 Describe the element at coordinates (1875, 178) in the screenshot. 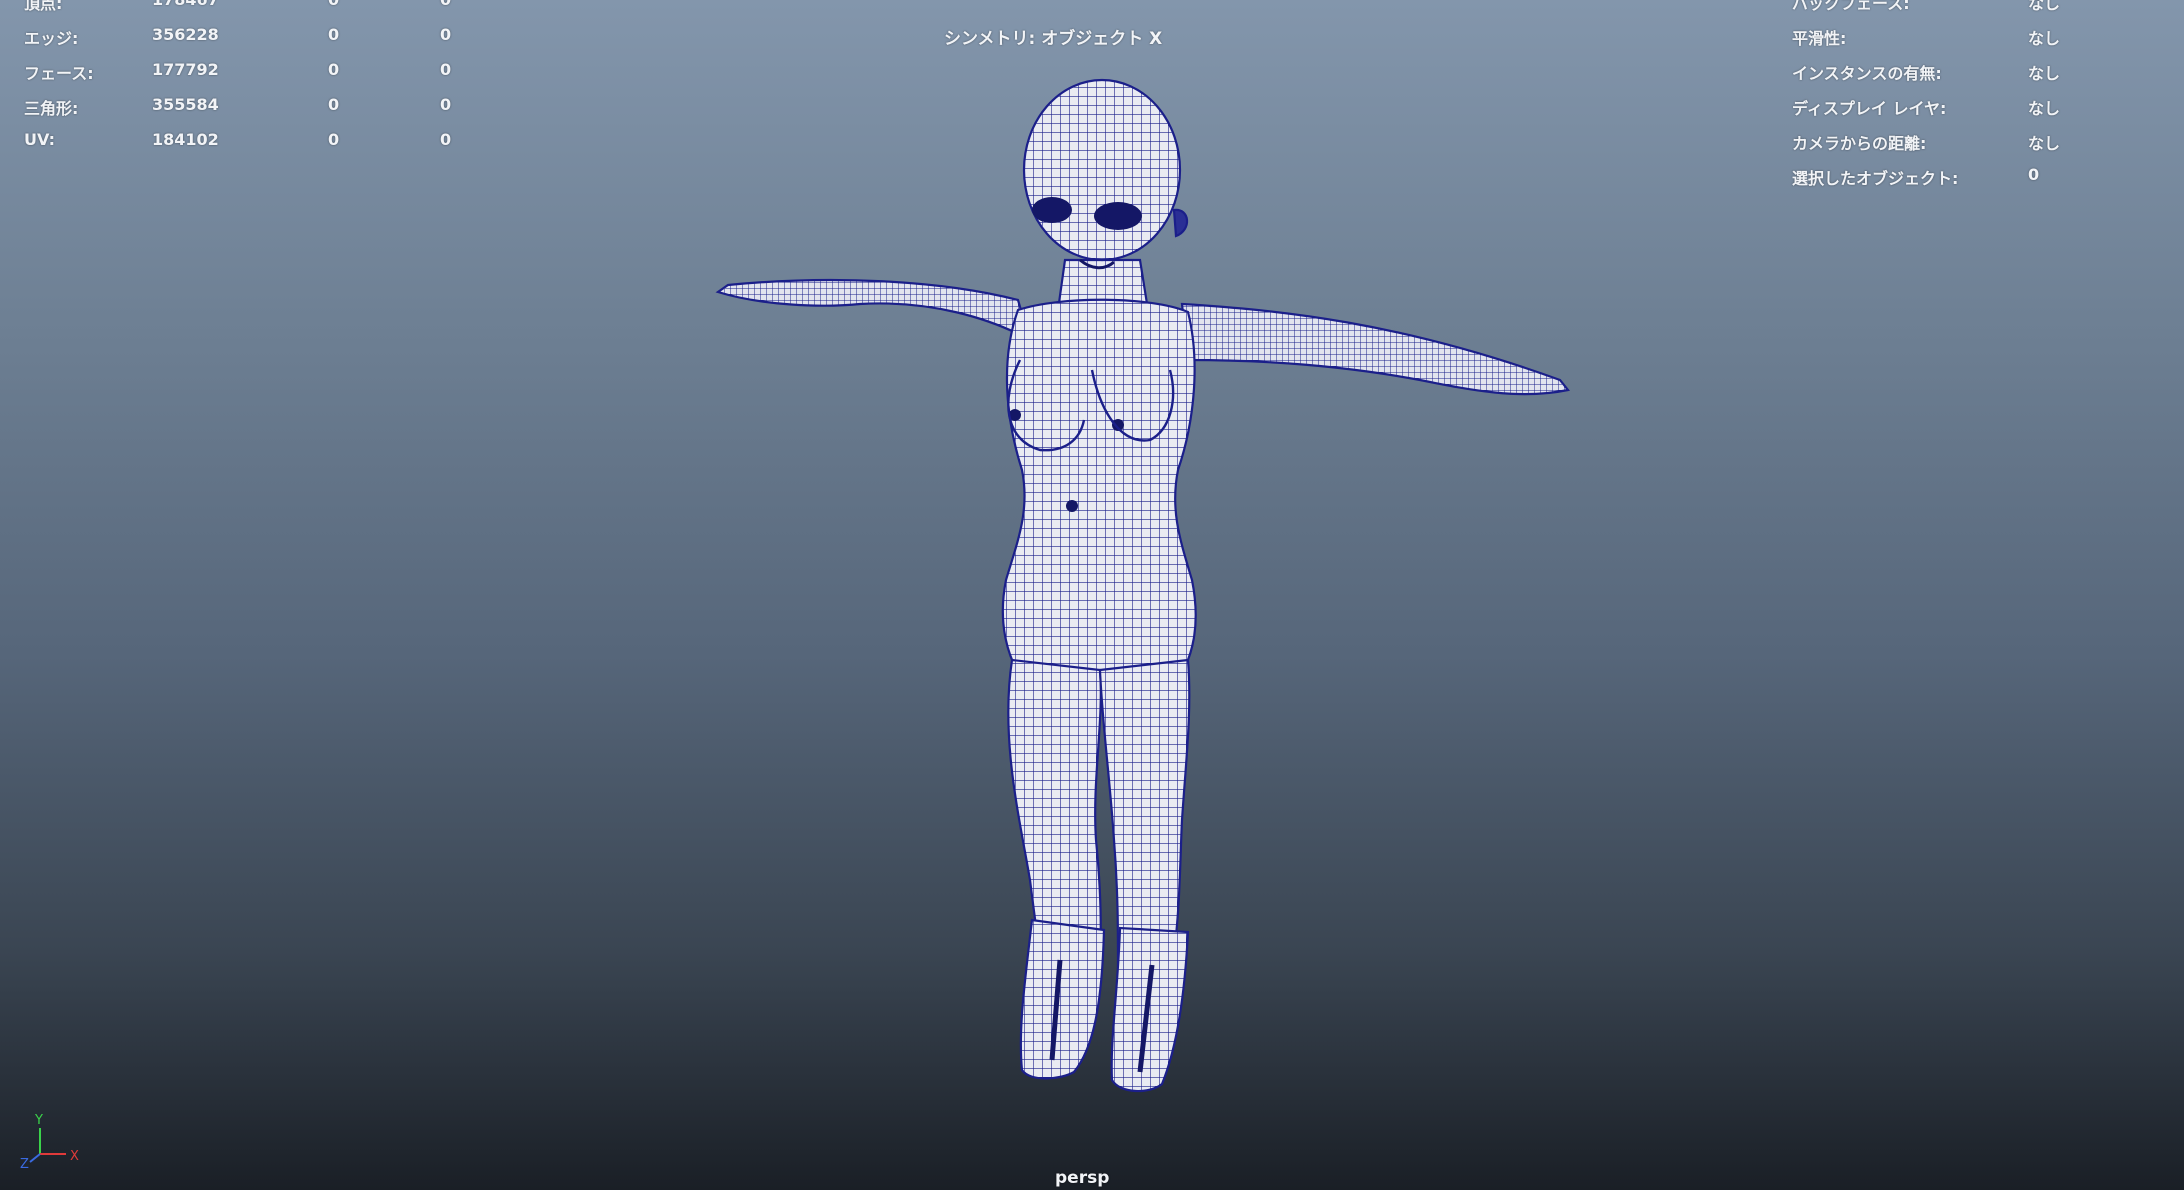

I see `hud-label: 選択したオブジェクト:` at that location.